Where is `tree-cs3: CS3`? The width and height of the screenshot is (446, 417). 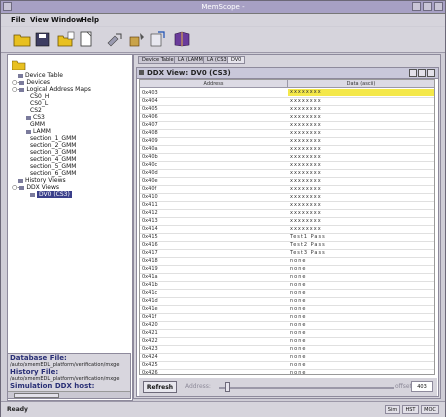 tree-cs3: CS3 is located at coordinates (35, 117).